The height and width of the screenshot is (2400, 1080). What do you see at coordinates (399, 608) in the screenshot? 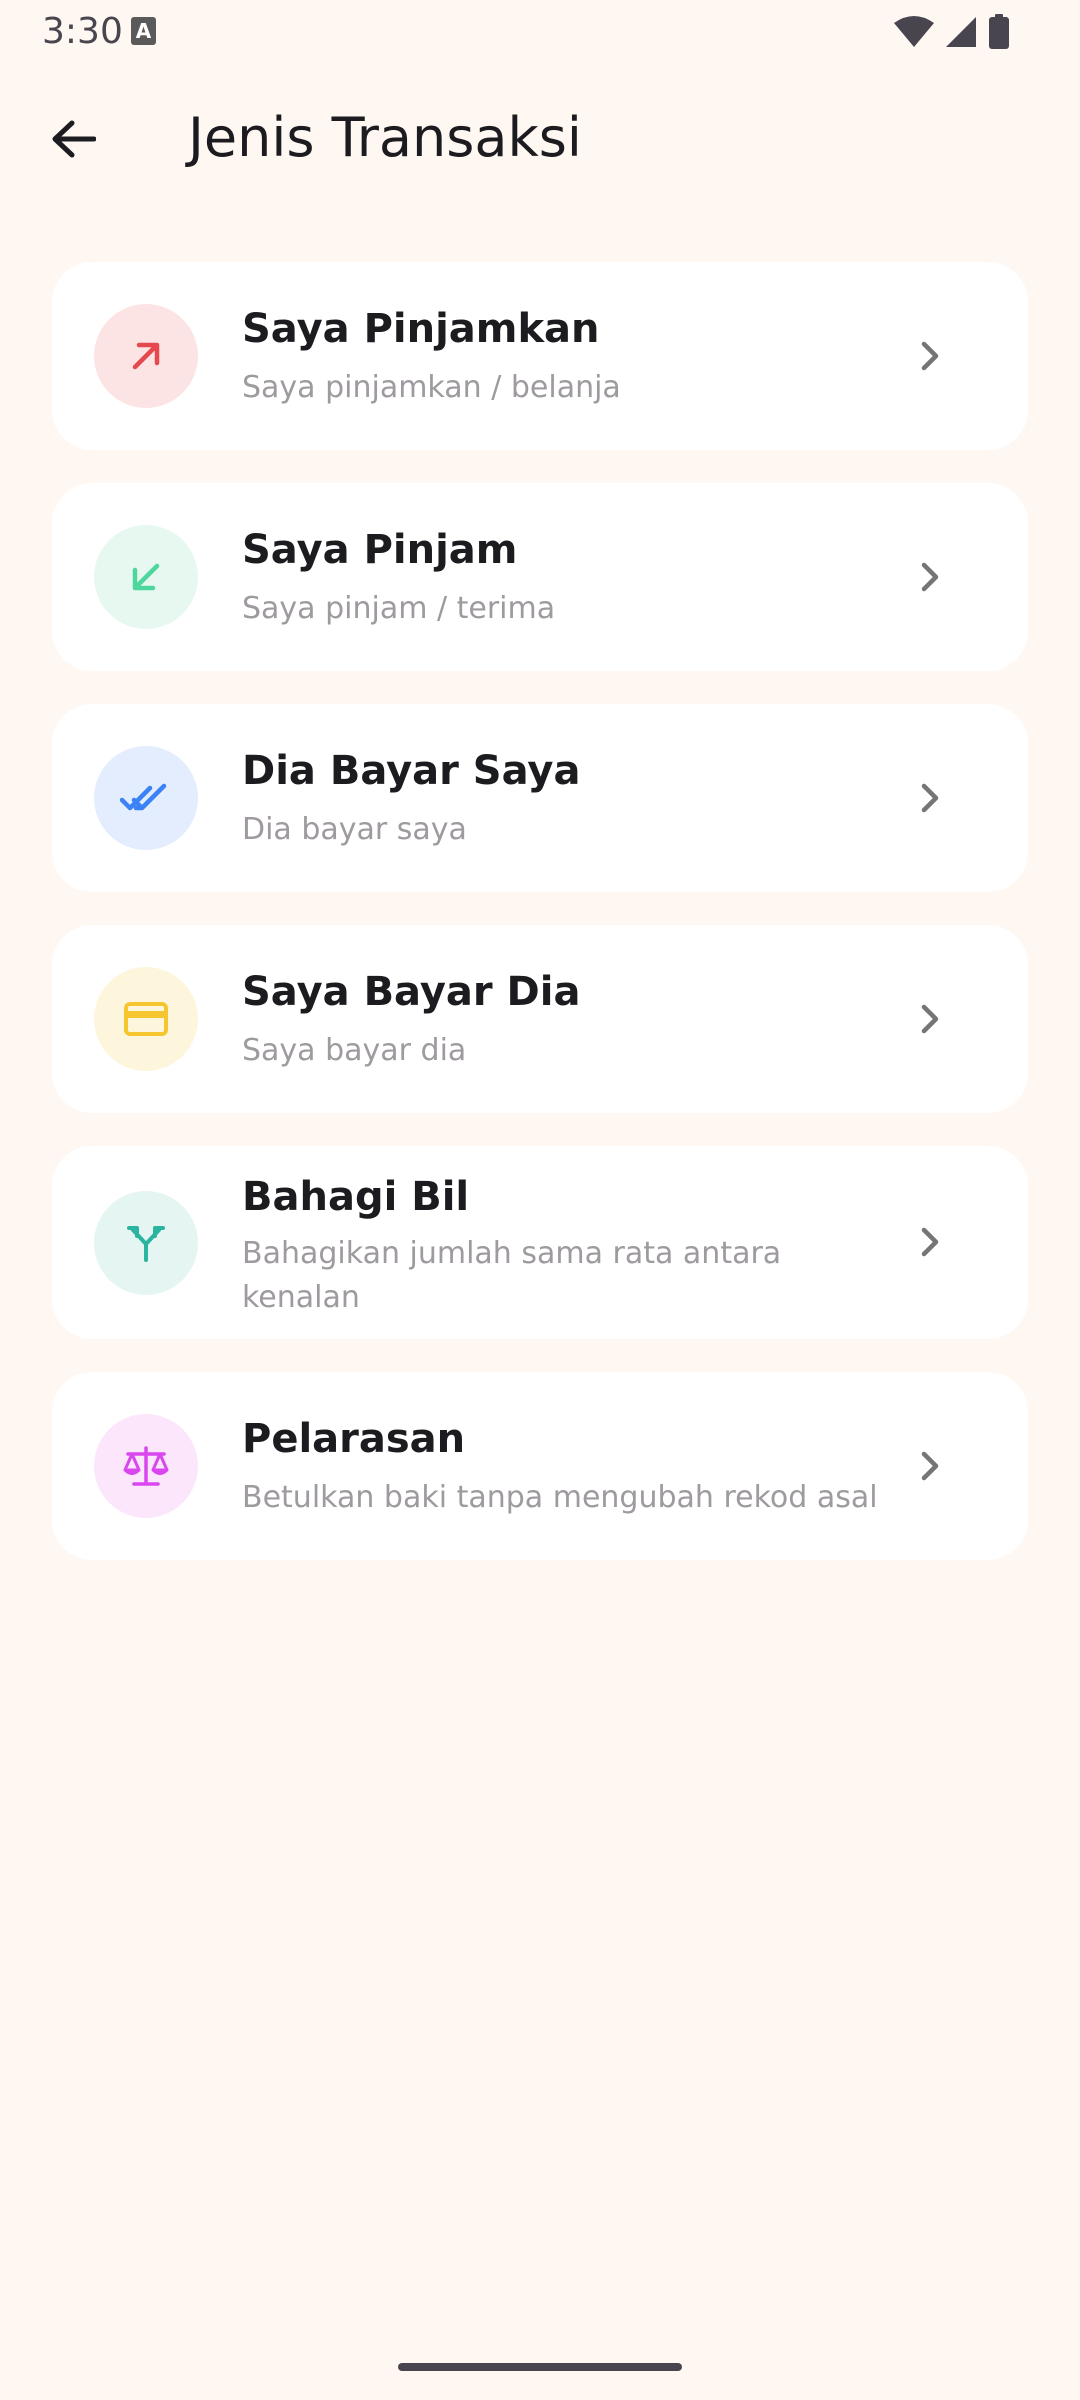
I see `item-subtitle: Saya pinjam / terima` at bounding box center [399, 608].